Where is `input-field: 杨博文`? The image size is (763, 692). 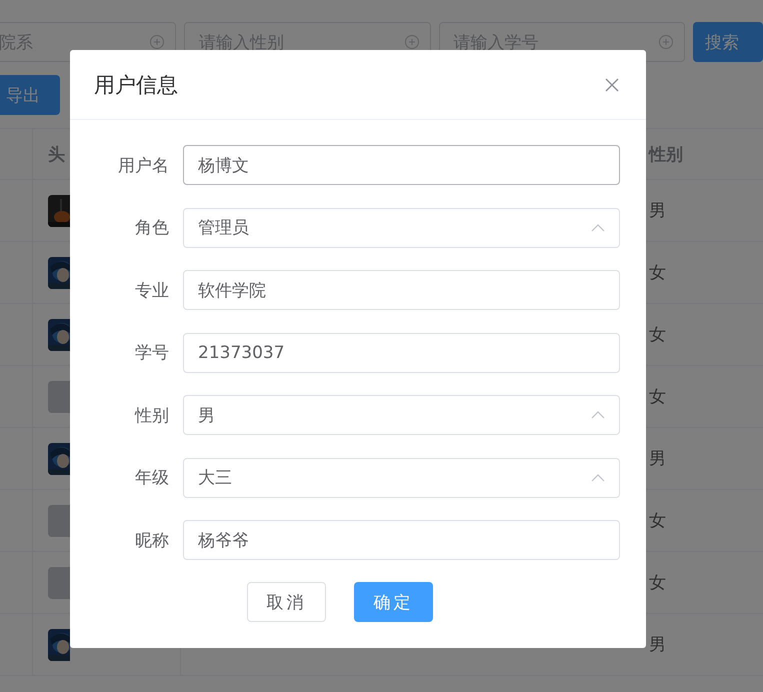
input-field: 杨博文 is located at coordinates (401, 165).